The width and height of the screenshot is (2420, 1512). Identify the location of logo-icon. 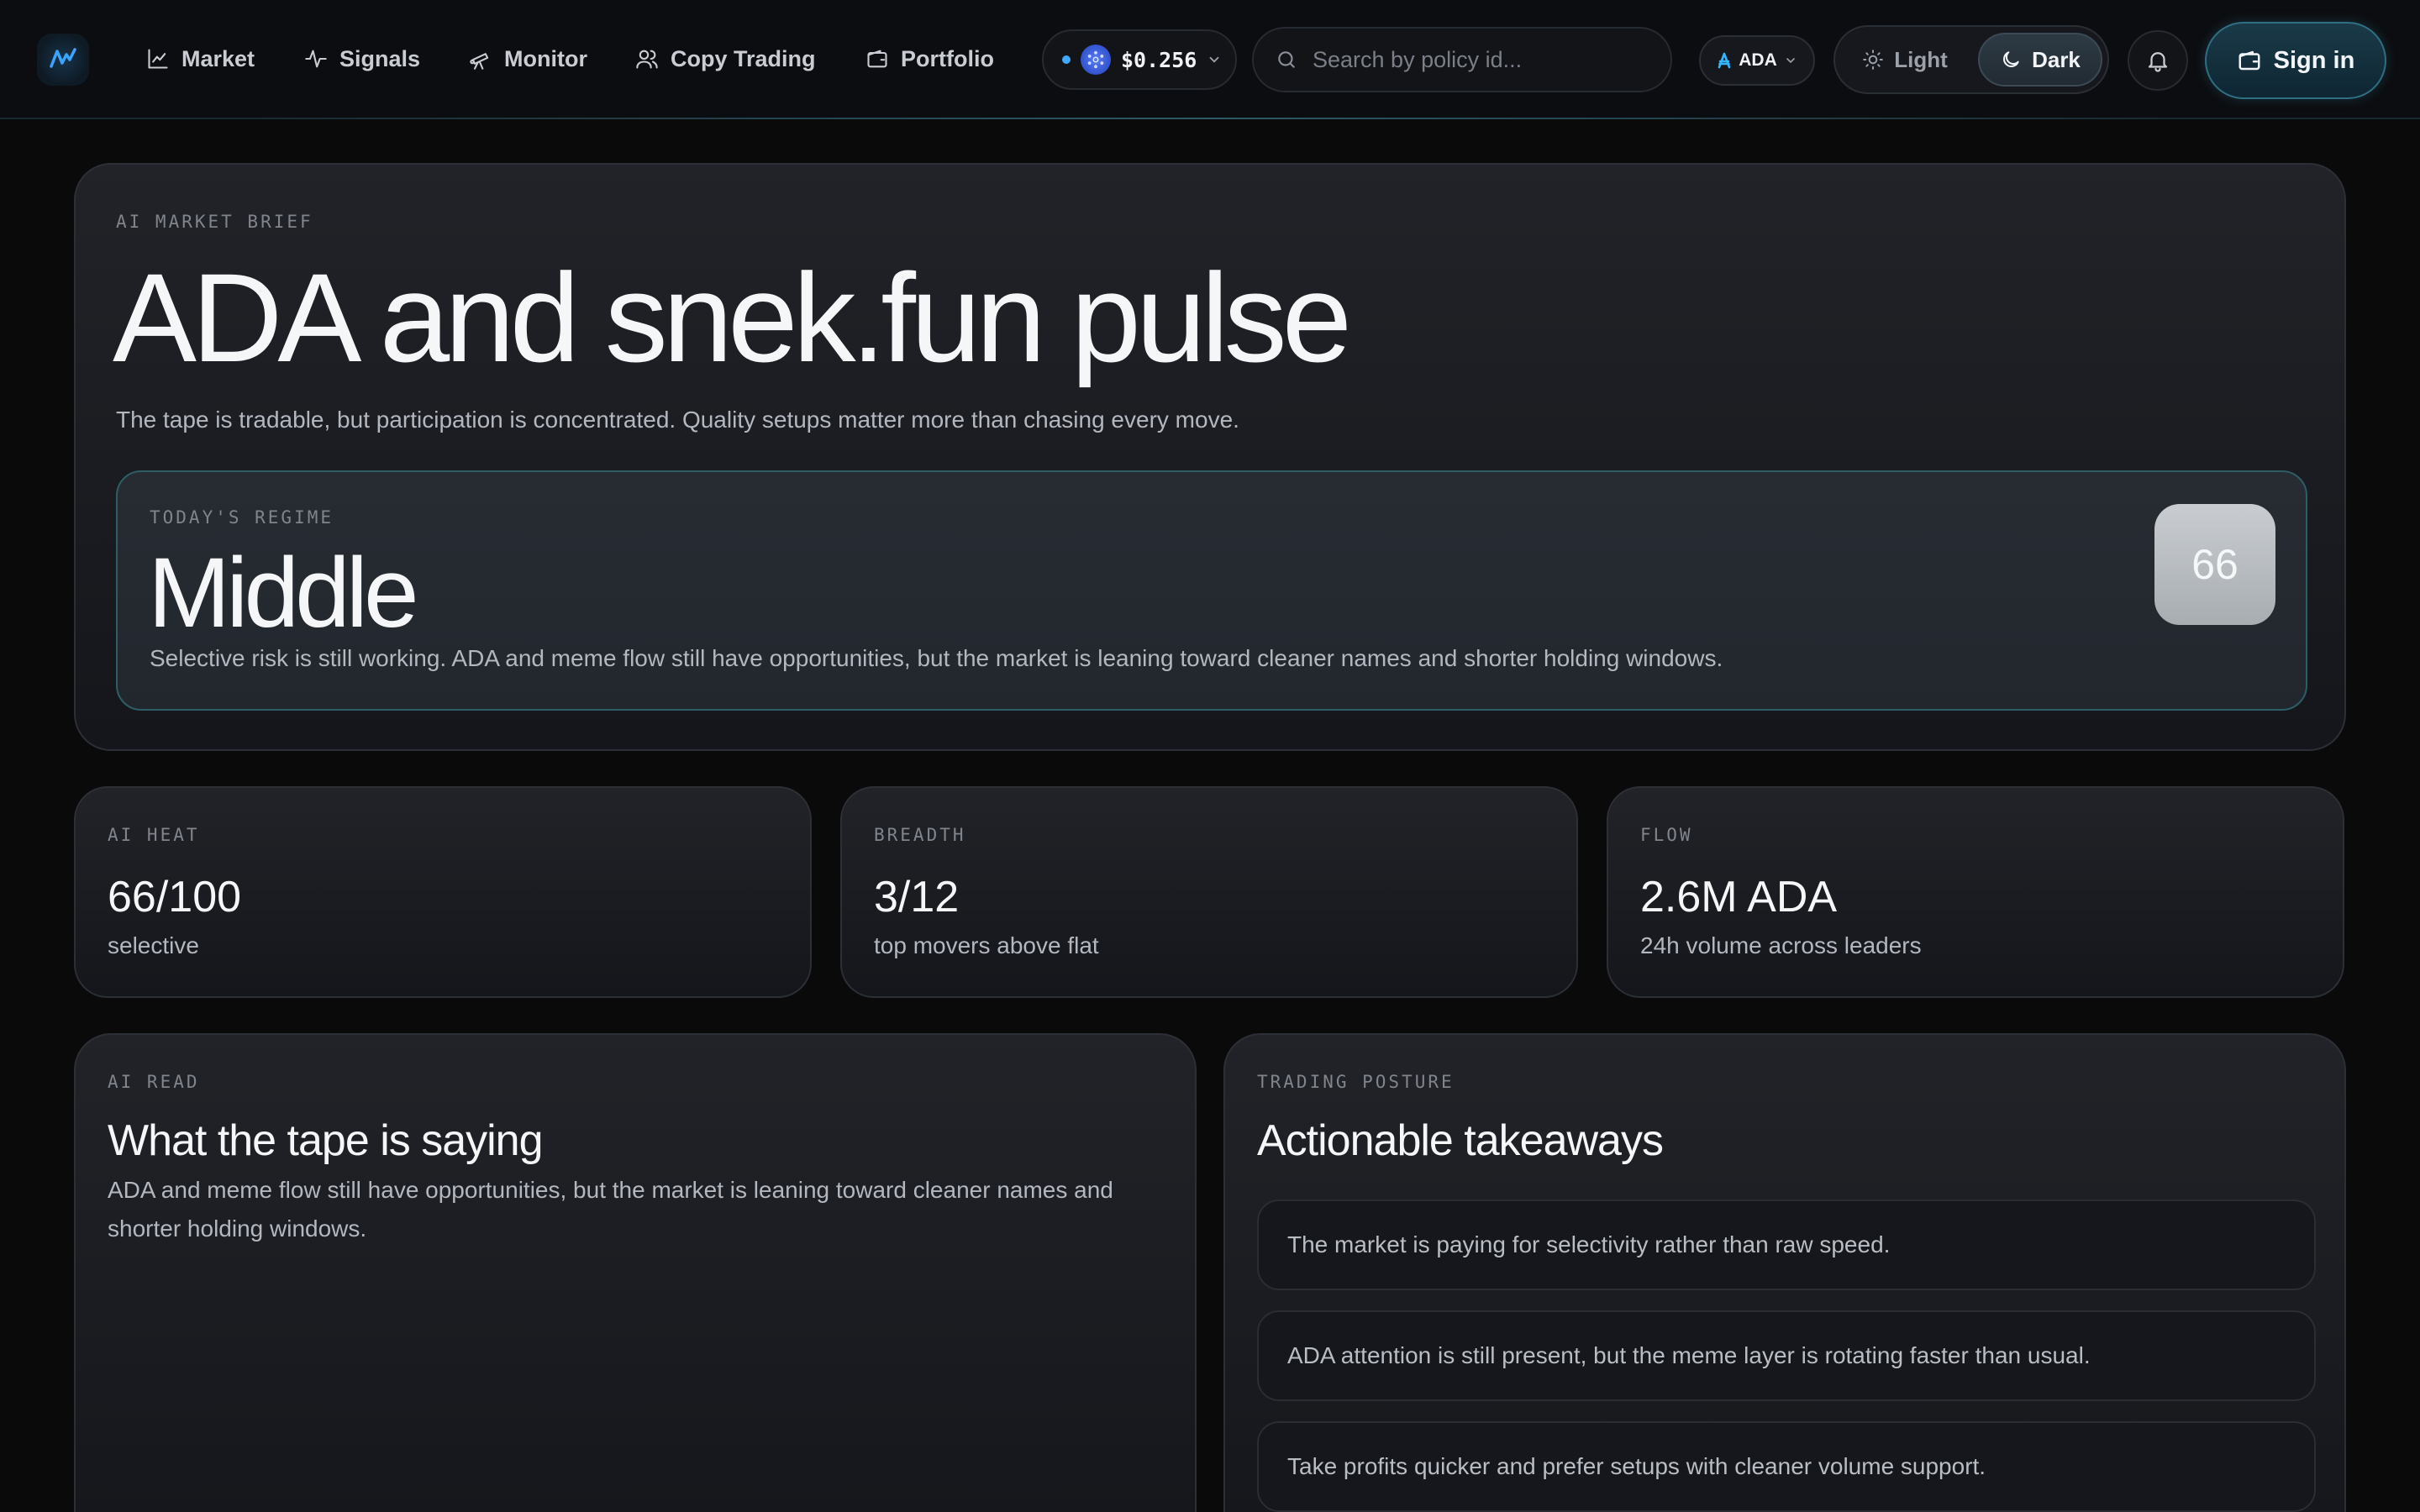
(63, 58).